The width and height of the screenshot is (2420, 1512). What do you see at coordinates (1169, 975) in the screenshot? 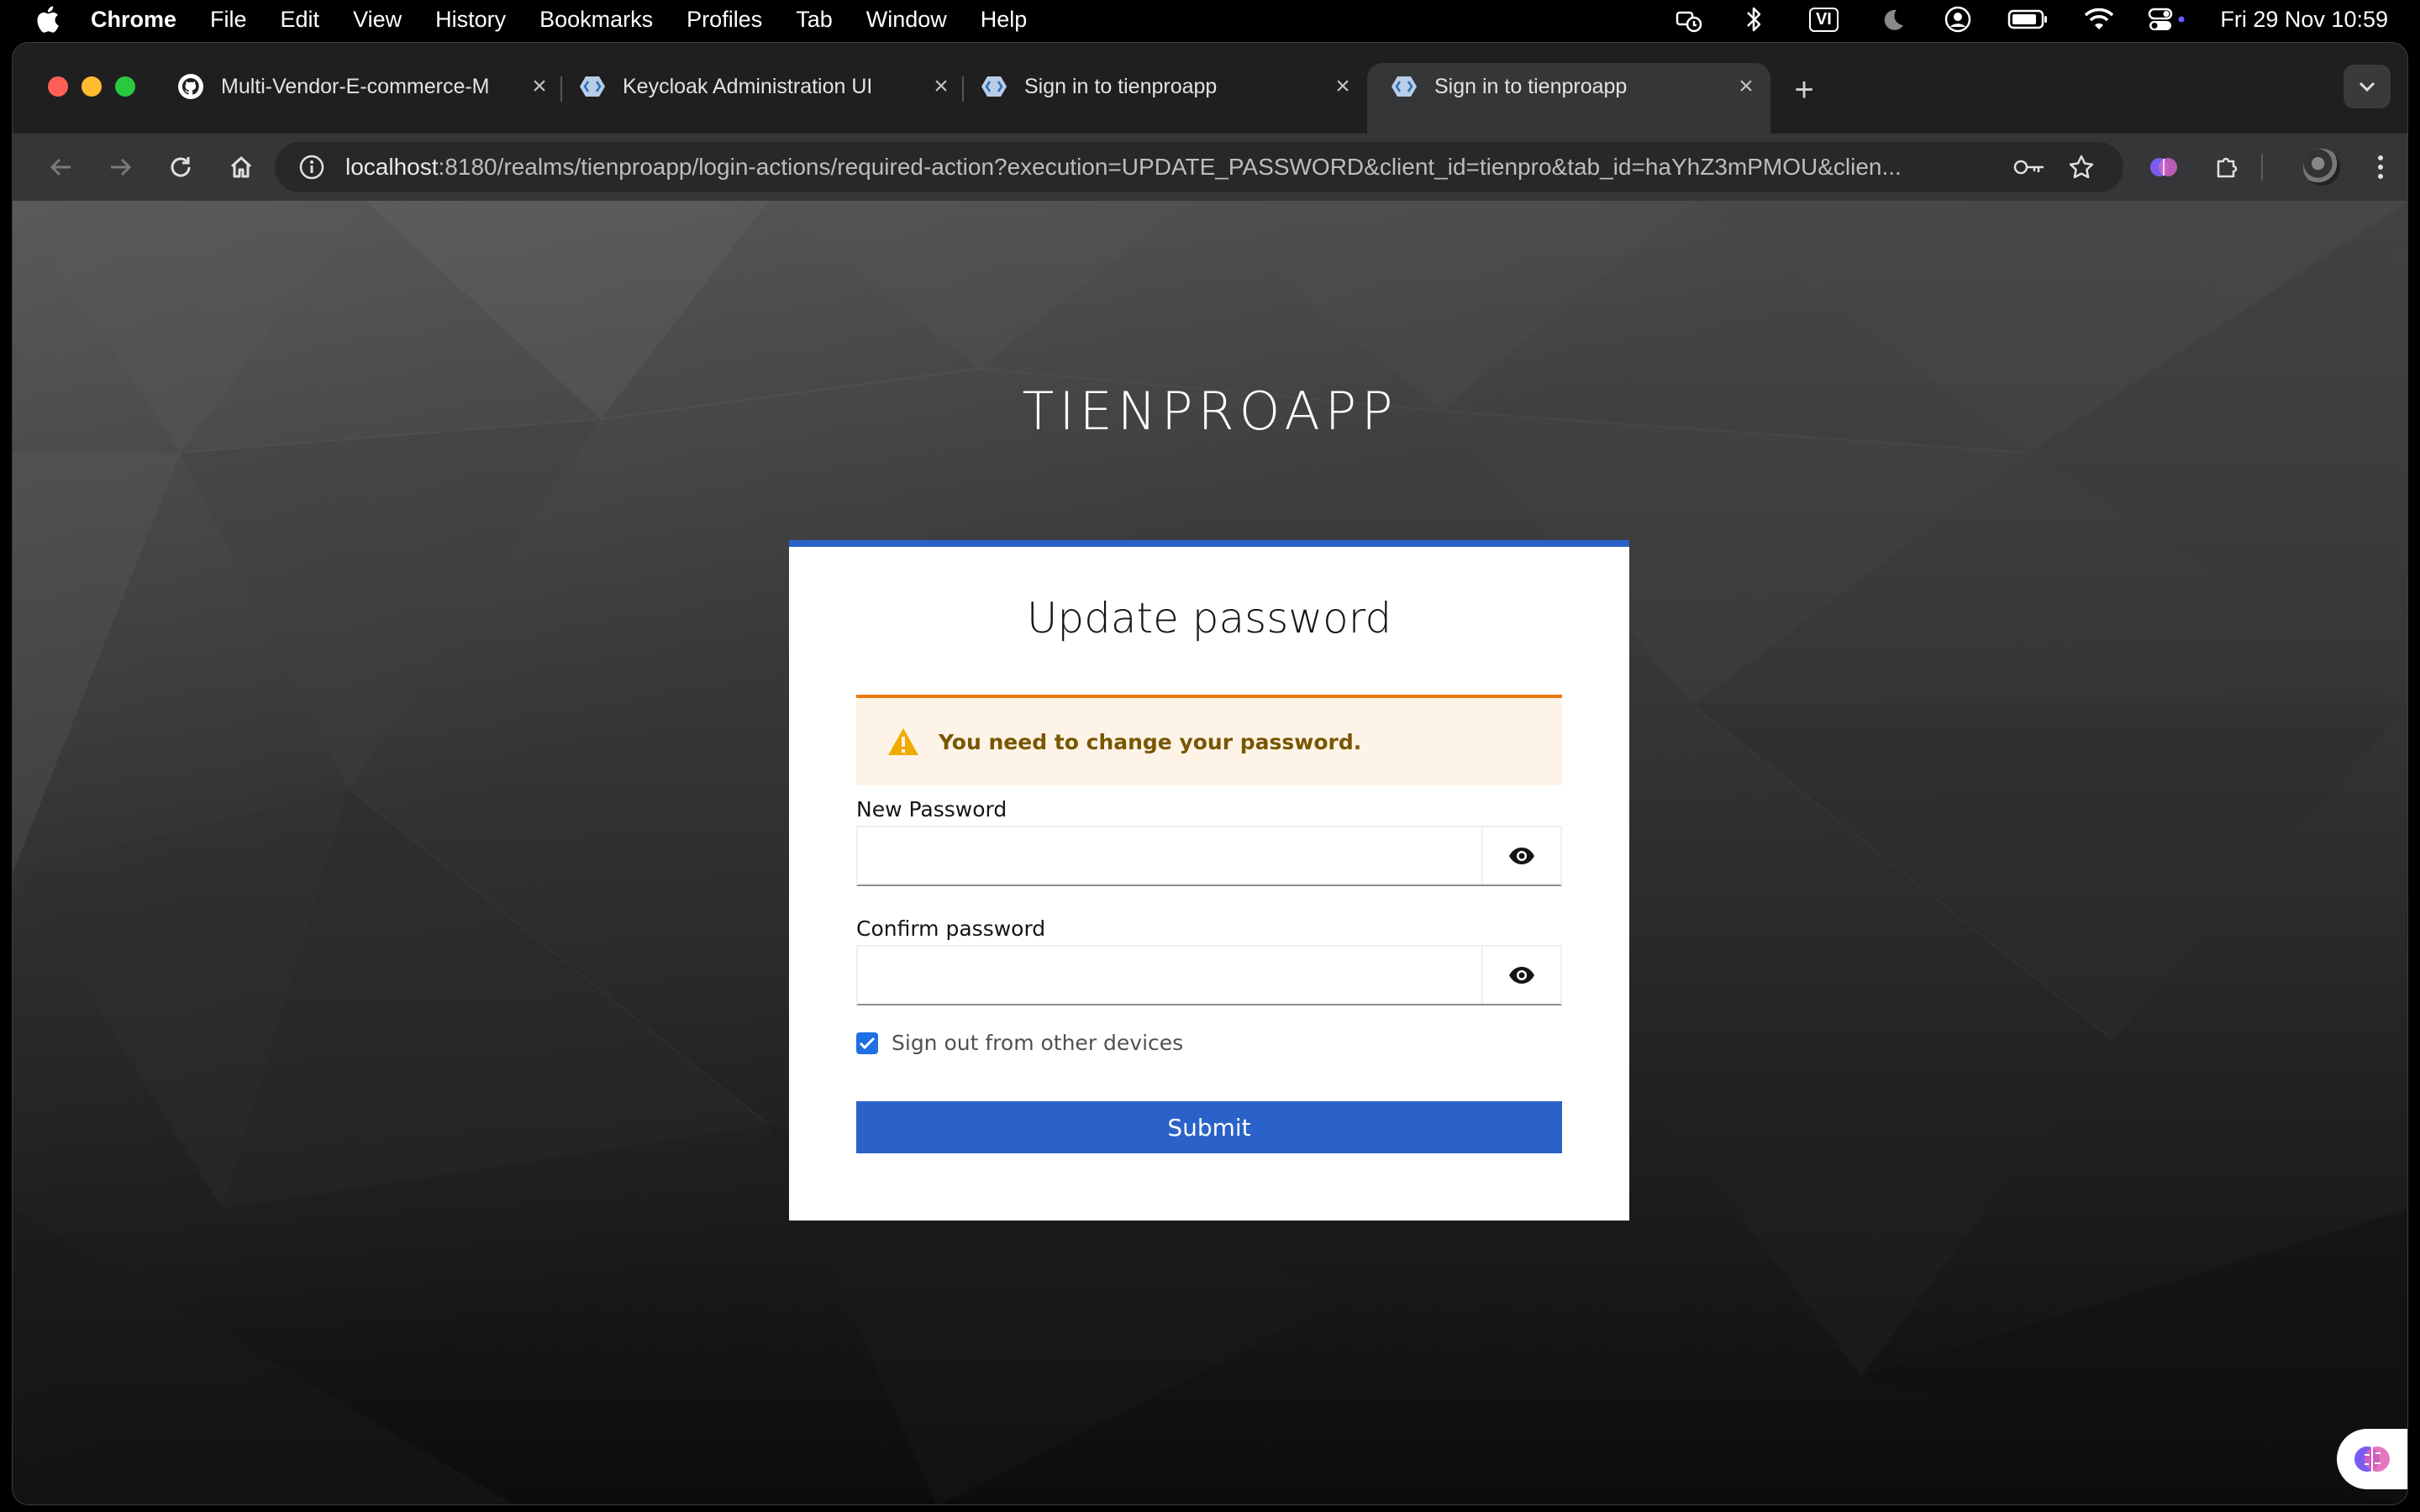
I see `confirm-password-input` at bounding box center [1169, 975].